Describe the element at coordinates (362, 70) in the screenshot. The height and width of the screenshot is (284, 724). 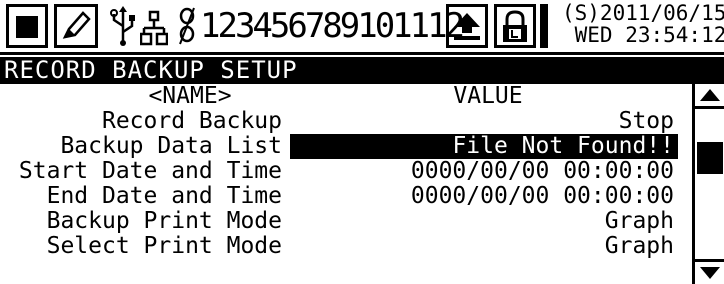
I see `page-title: RECORD BACKUP SETUP` at that location.